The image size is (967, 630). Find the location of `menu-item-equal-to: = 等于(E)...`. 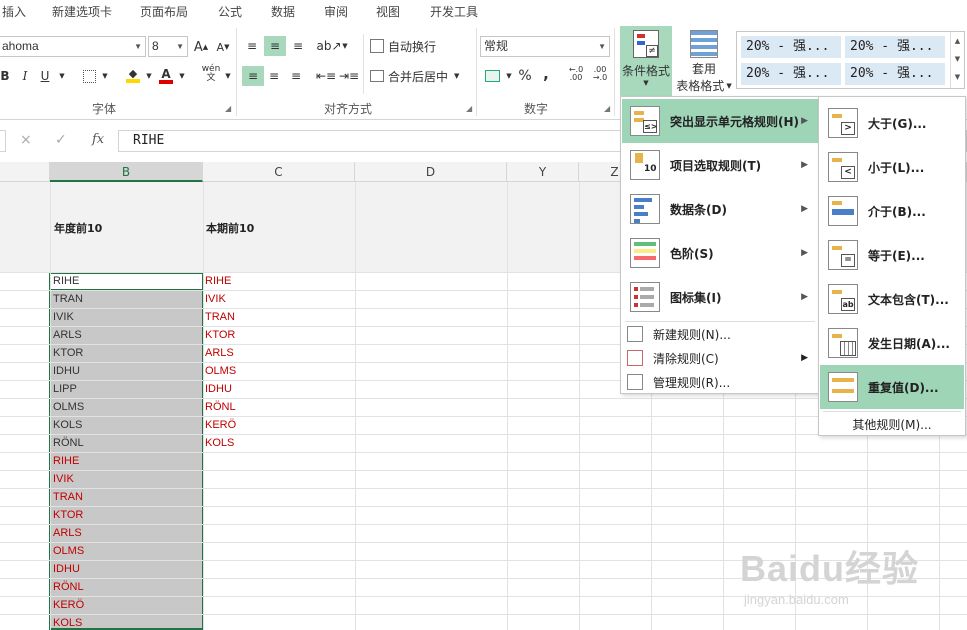

menu-item-equal-to: = 等于(E)... is located at coordinates (892, 255).